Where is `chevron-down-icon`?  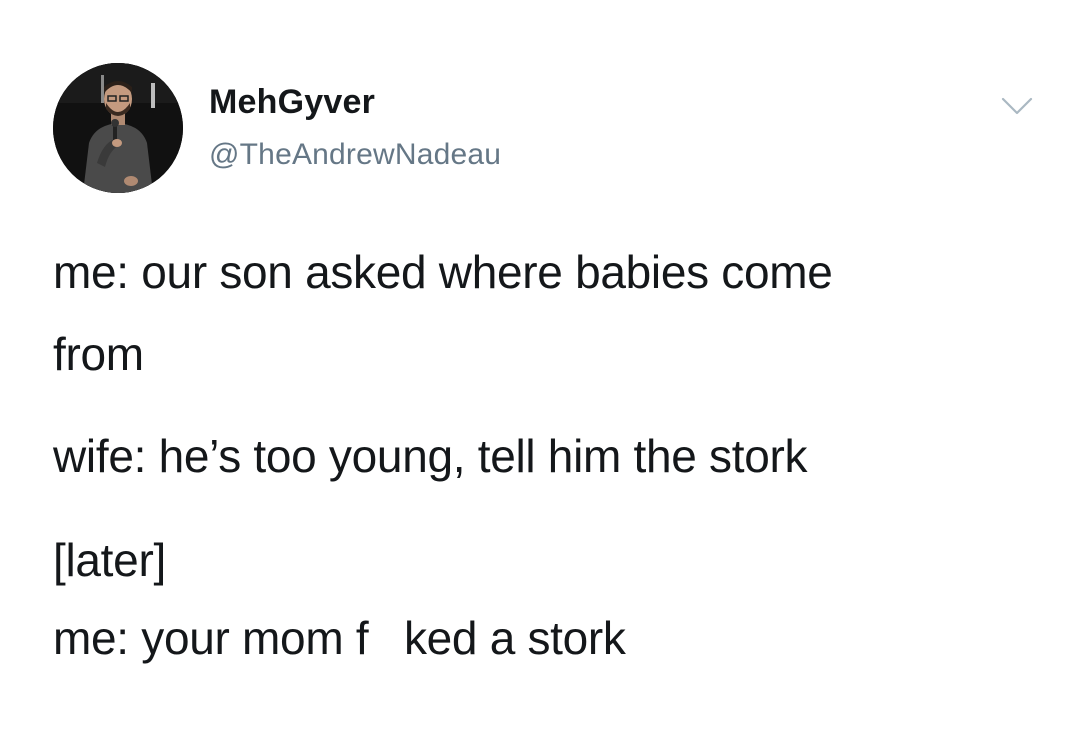 chevron-down-icon is located at coordinates (1017, 106).